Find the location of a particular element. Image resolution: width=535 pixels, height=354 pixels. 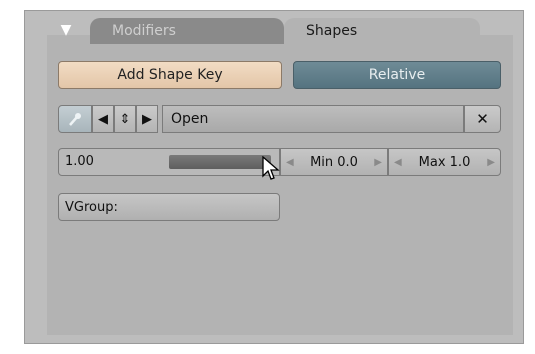

vgroup-field: VGroup: is located at coordinates (169, 207).